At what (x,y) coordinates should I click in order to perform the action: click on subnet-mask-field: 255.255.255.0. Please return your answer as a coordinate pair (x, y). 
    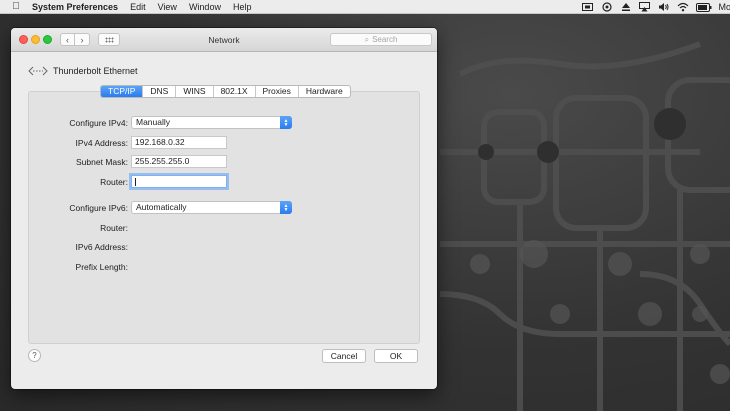
    Looking at the image, I should click on (179, 161).